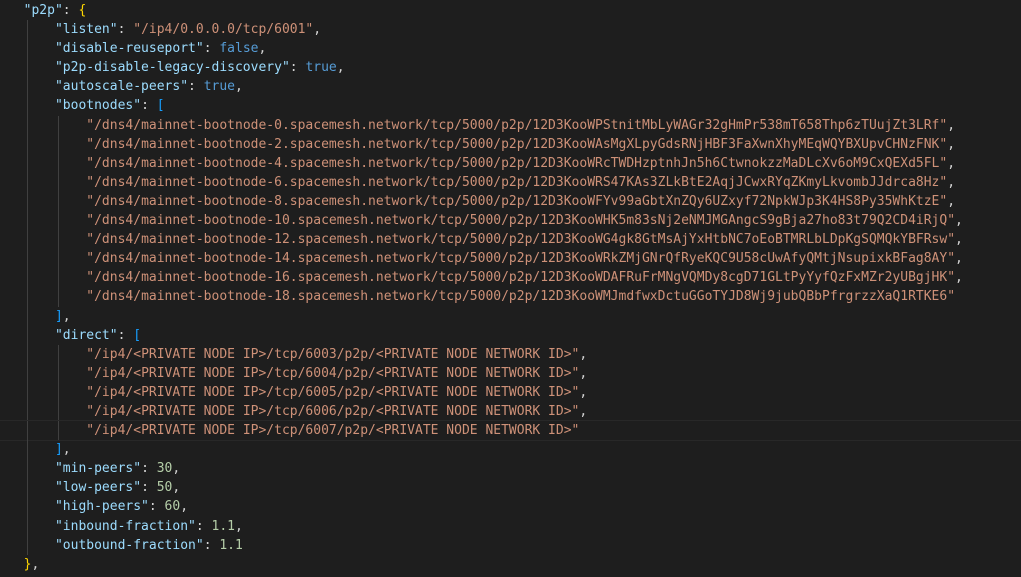  What do you see at coordinates (510, 106) in the screenshot?
I see `code-line: "bootnodes": [` at bounding box center [510, 106].